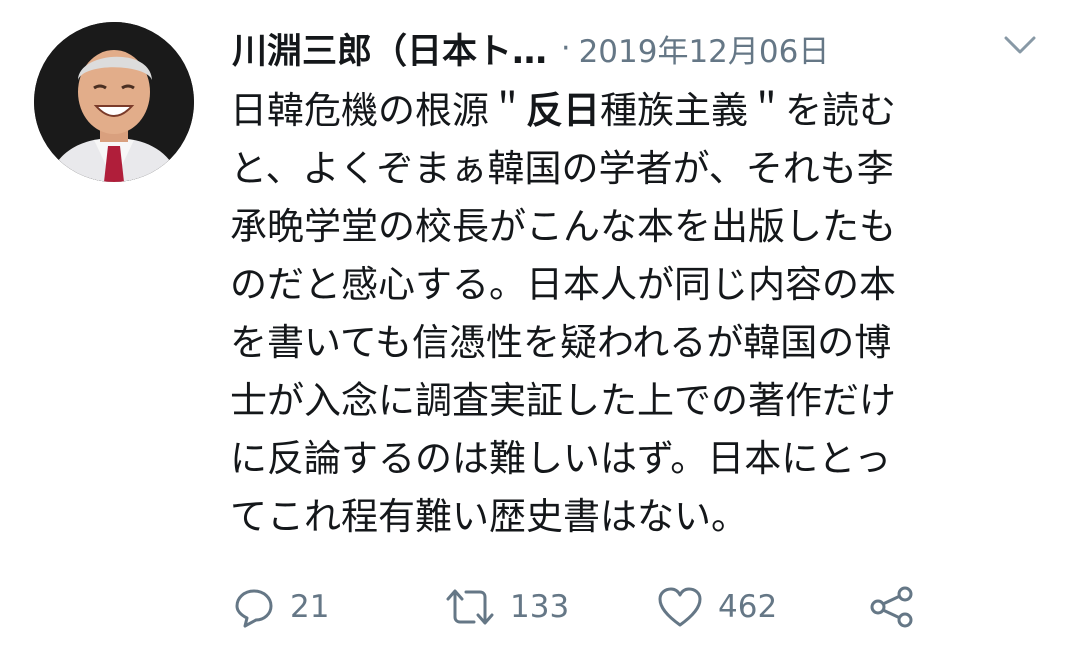  I want to click on share-icon, so click(892, 607).